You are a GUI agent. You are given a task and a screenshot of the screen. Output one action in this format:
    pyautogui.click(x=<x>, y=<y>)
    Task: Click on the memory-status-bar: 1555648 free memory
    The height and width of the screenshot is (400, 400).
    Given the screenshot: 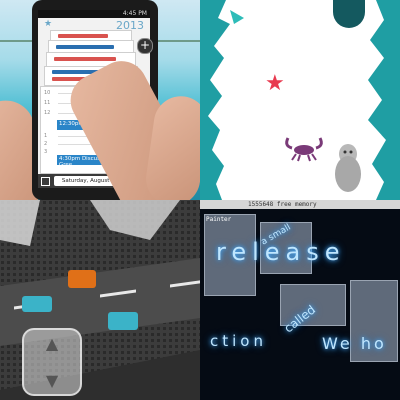 What is the action you would take?
    pyautogui.click(x=300, y=204)
    